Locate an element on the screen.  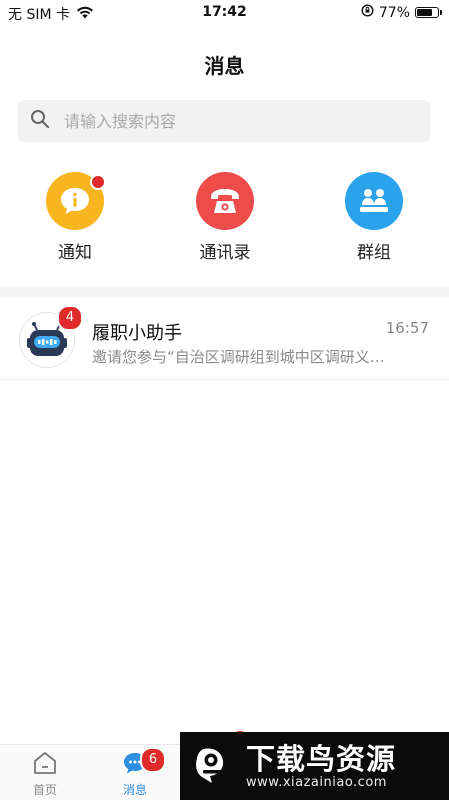
status-right: 77% is located at coordinates (401, 12).